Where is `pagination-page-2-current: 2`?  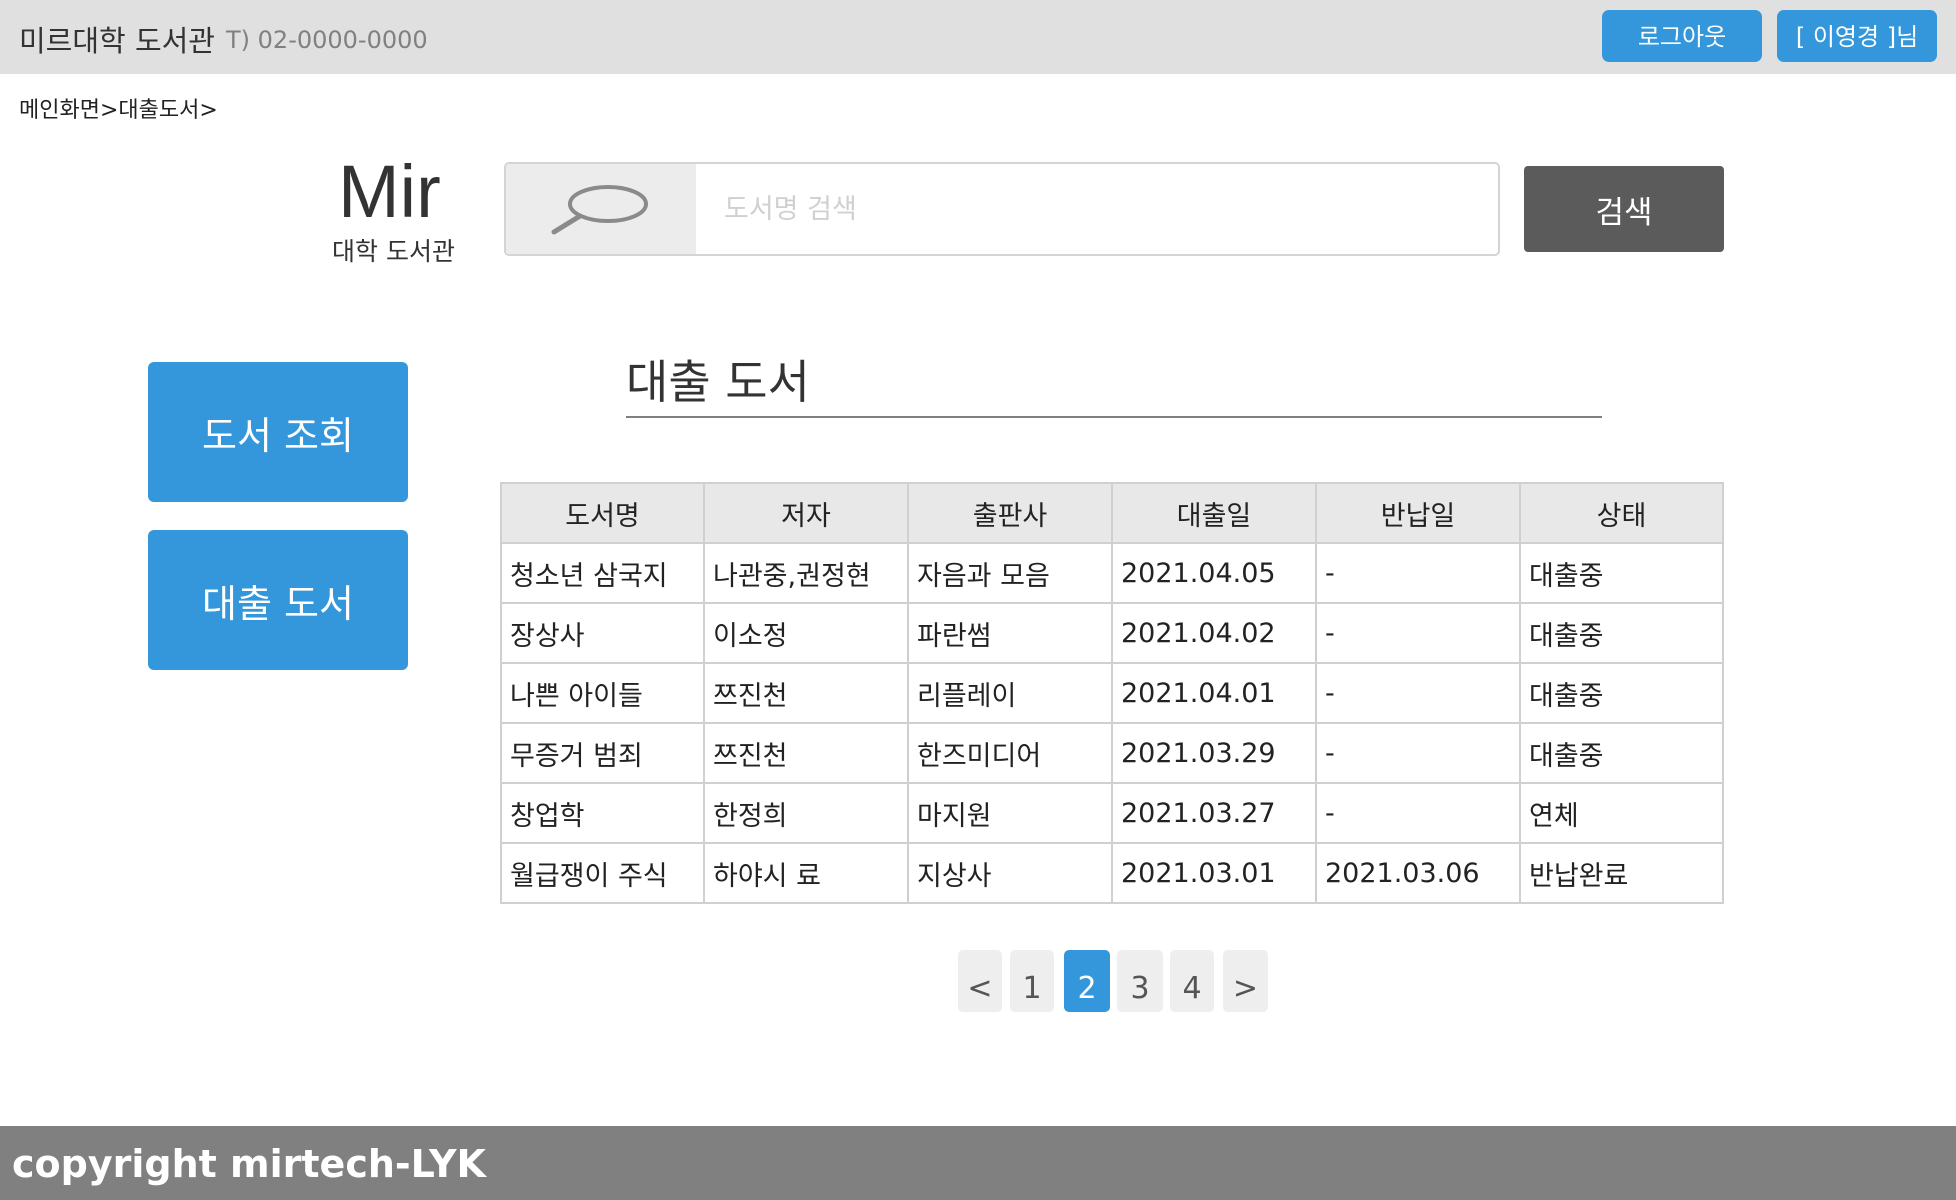
pagination-page-2-current: 2 is located at coordinates (1087, 981).